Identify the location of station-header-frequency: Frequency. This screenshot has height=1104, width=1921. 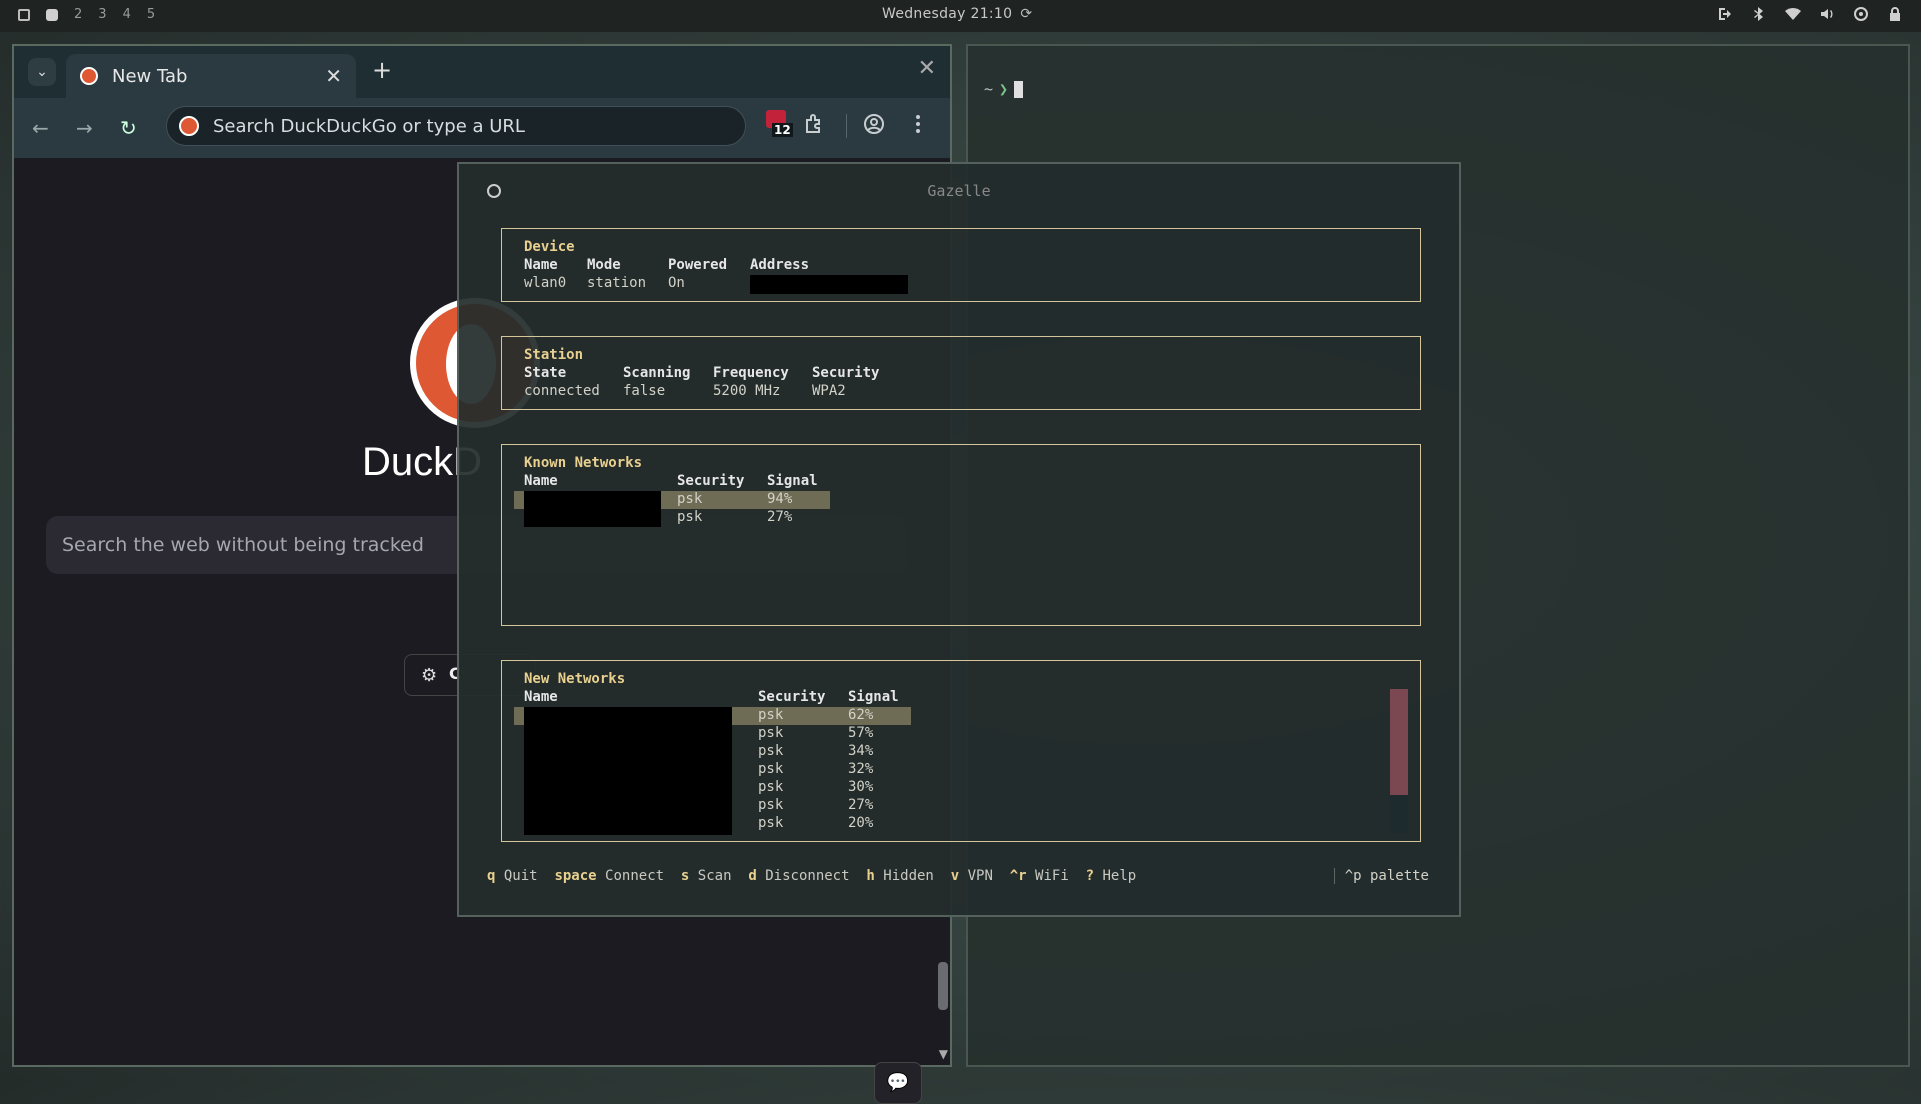
(751, 373).